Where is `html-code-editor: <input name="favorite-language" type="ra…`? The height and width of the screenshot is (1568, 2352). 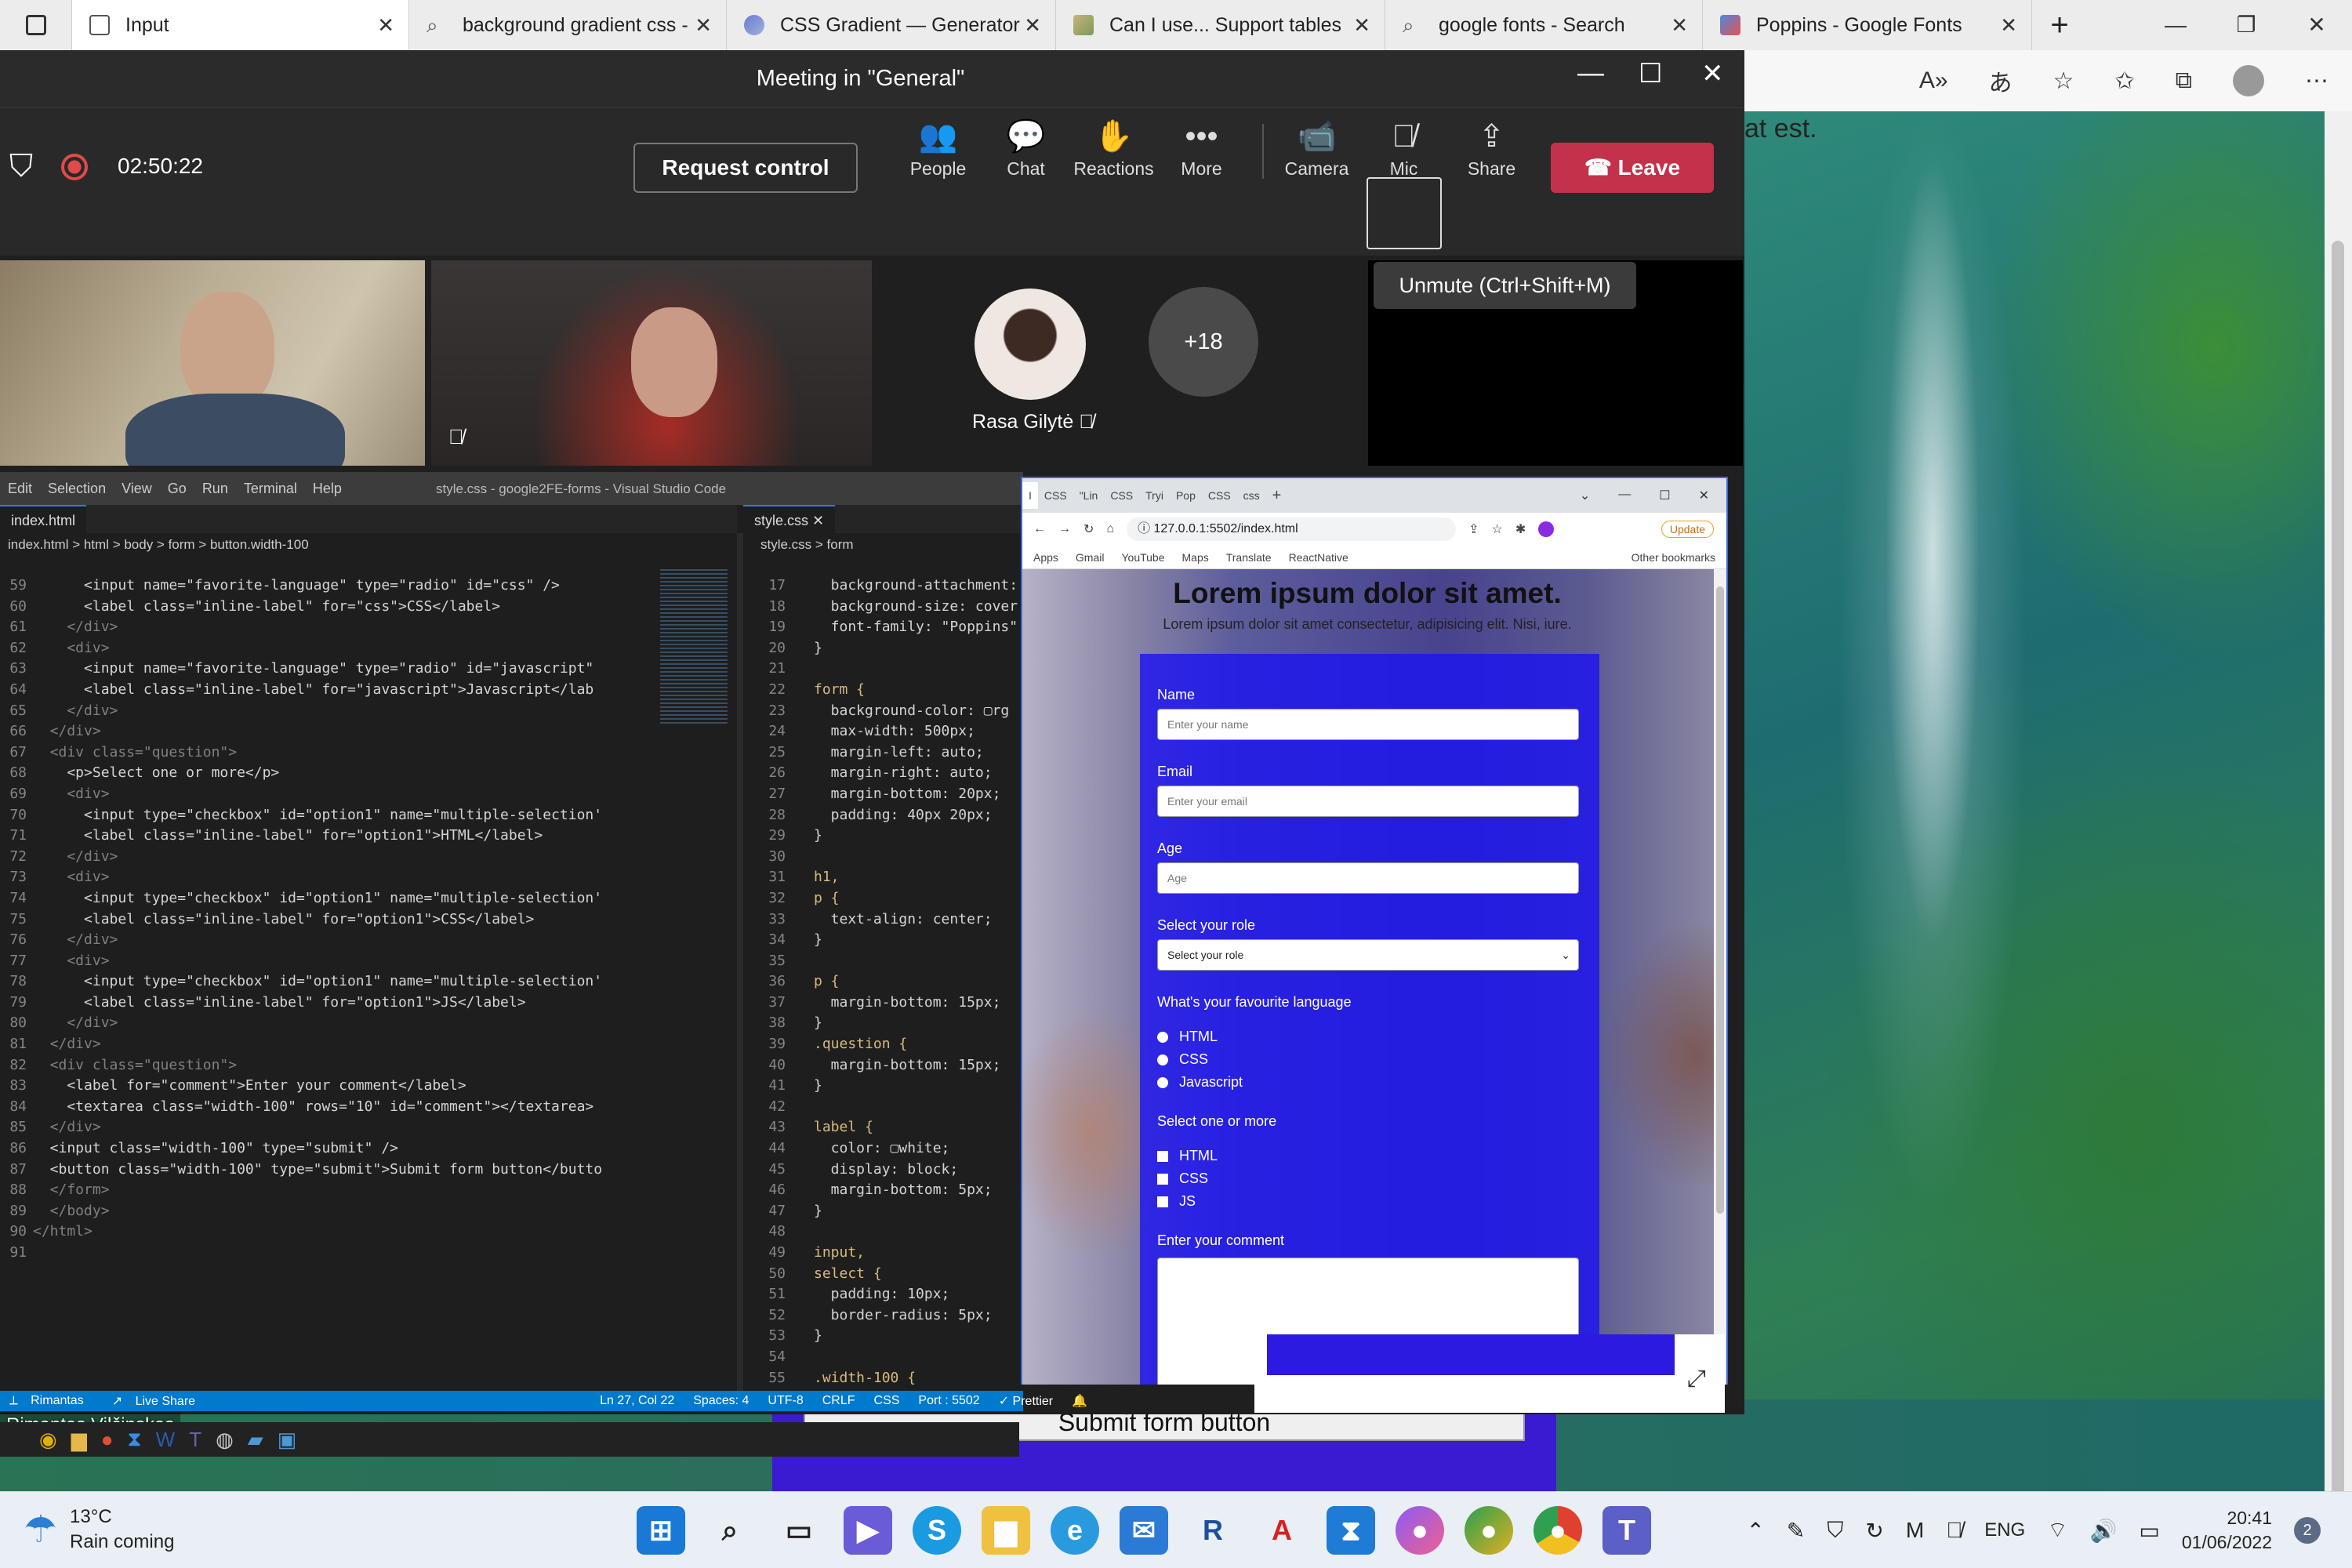
html-code-editor: <input name="favorite-language" type="ra… is located at coordinates (342, 920).